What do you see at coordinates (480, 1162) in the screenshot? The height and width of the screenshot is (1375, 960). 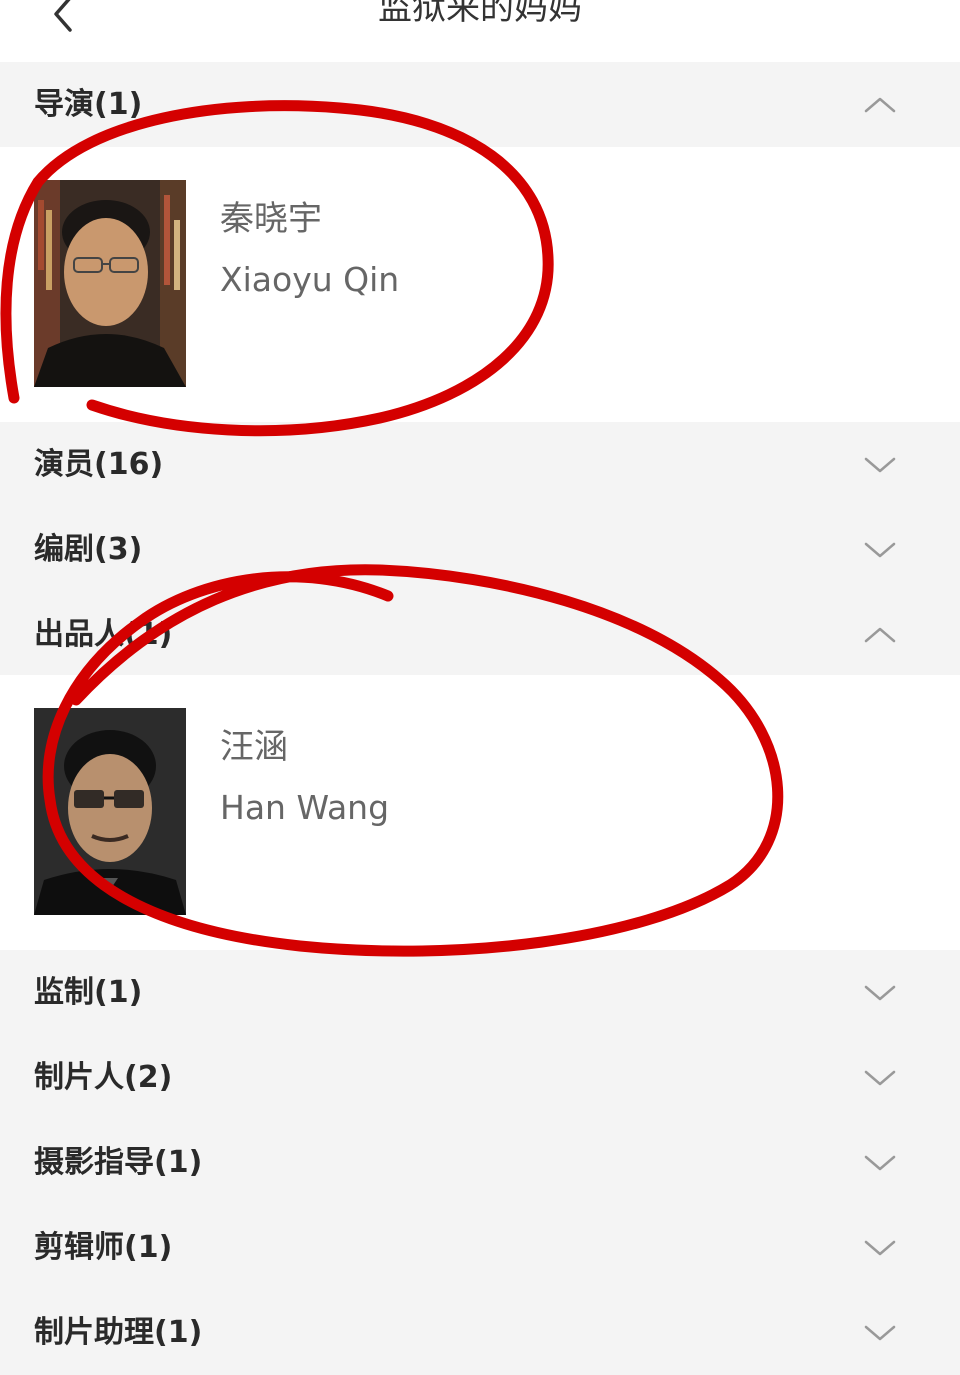 I see `section-header-cinematography: 摄影指导(1)` at bounding box center [480, 1162].